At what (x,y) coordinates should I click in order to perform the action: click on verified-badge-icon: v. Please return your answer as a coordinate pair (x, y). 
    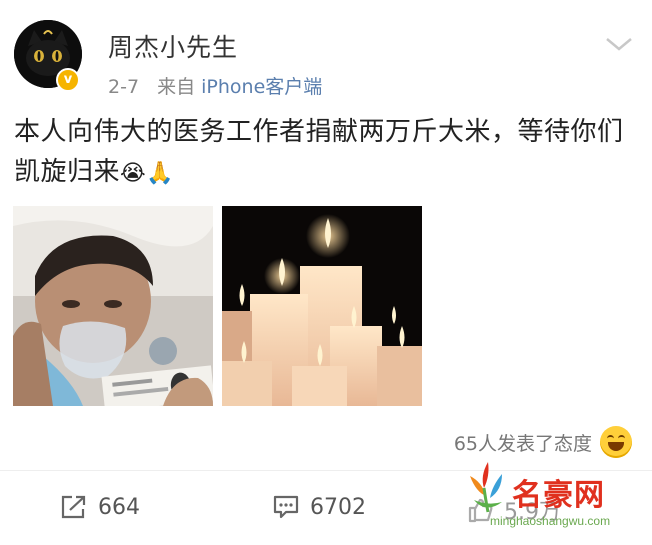
    Looking at the image, I should click on (68, 80).